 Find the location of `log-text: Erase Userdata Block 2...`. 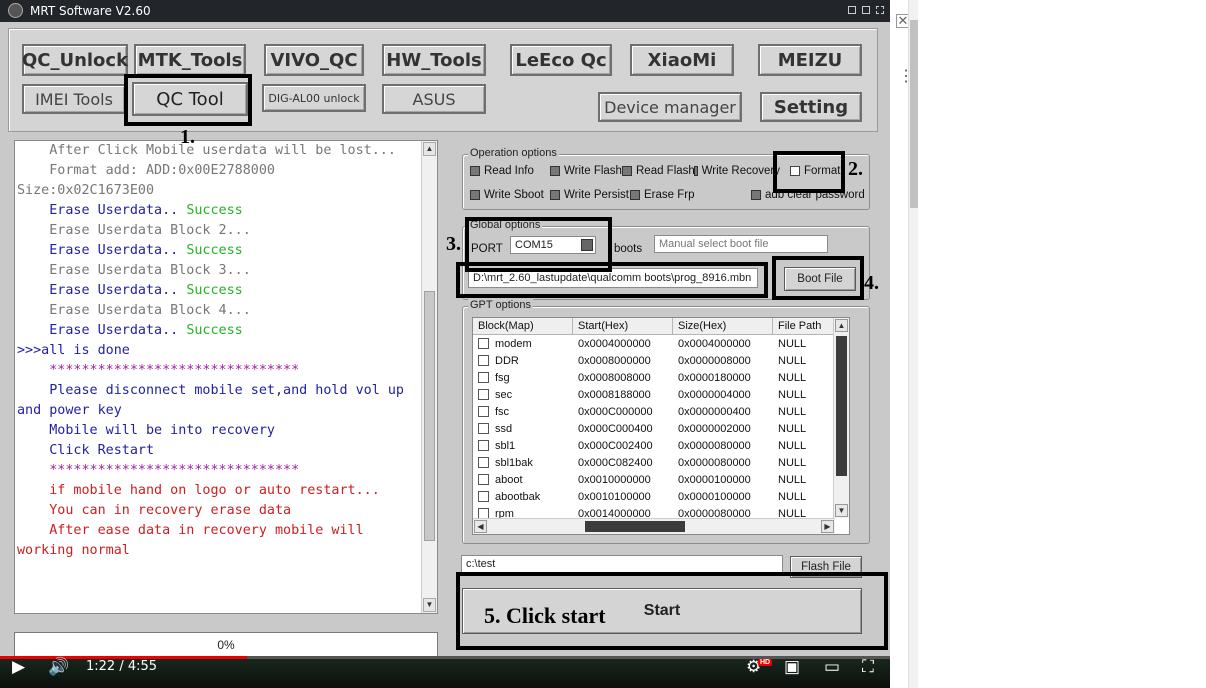

log-text: Erase Userdata Block 2... is located at coordinates (134, 230).